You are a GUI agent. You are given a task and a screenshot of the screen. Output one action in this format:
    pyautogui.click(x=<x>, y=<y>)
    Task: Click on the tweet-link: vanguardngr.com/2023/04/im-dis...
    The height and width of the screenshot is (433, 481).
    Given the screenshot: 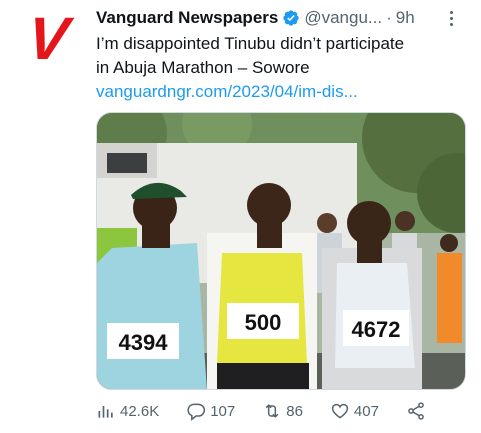 What is the action you would take?
    pyautogui.click(x=281, y=92)
    